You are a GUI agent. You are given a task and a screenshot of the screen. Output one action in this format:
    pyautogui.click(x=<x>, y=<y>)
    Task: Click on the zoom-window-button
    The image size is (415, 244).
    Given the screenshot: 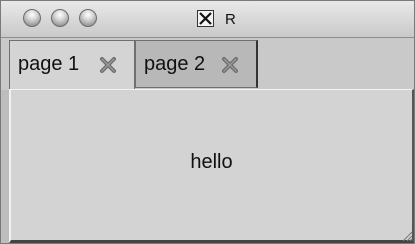 What is the action you would take?
    pyautogui.click(x=88, y=18)
    